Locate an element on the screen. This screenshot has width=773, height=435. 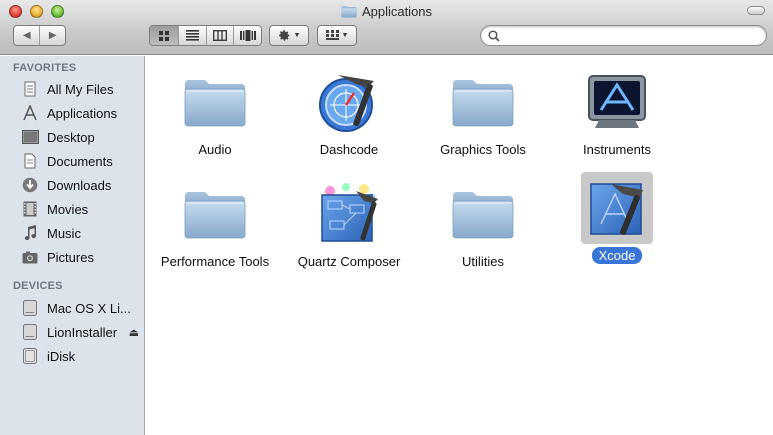
search-field is located at coordinates (623, 35).